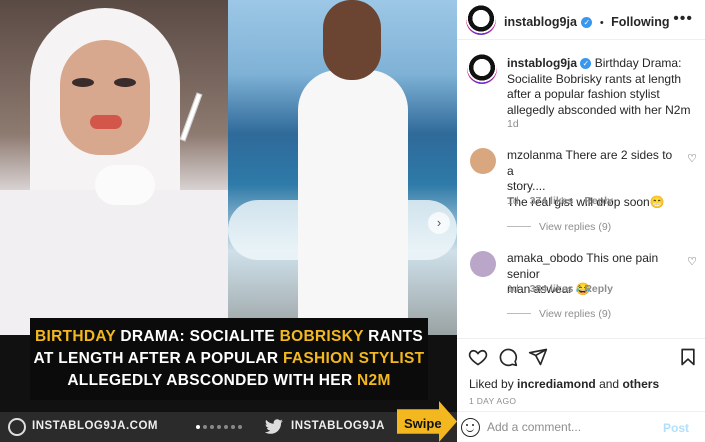 The height and width of the screenshot is (442, 705). I want to click on headline-line: ALLEGEDLY ABSCONDED WITH HER N2M, so click(228, 381).